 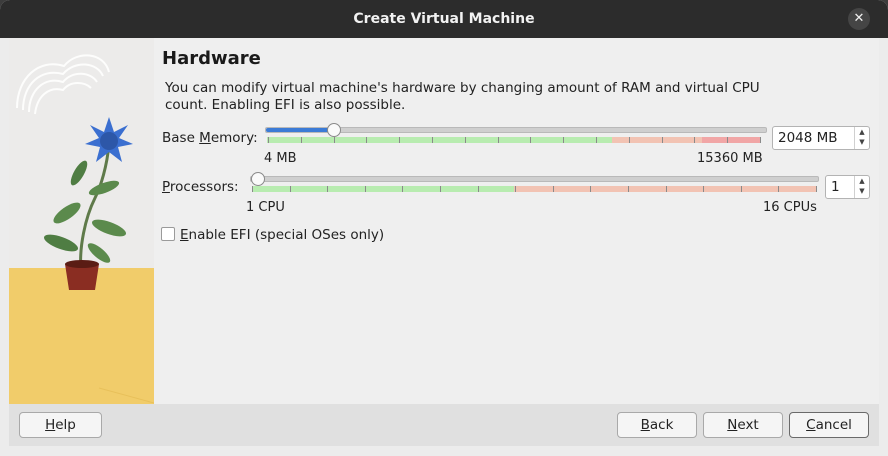 I want to click on help-button-rest: elp, so click(x=65, y=425).